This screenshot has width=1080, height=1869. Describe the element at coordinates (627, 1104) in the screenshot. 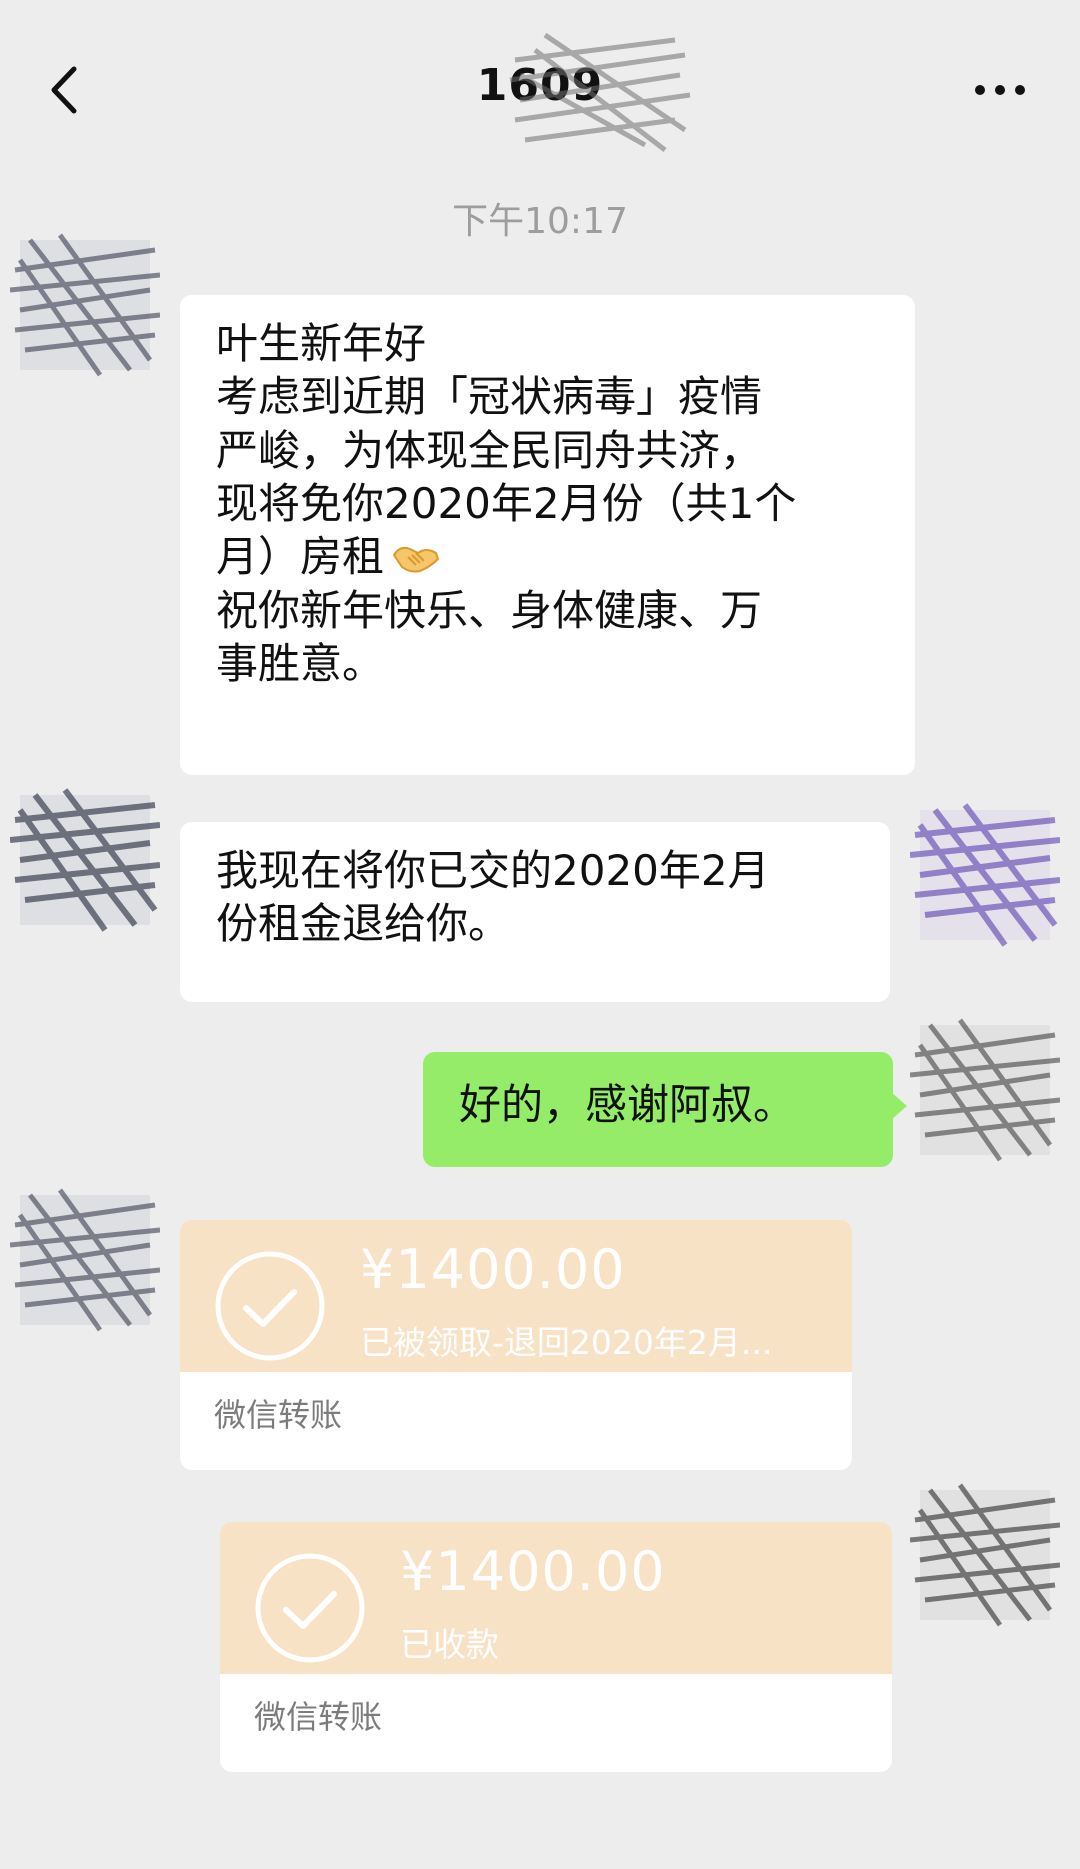

I see `message-line: 好的，感谢阿叔。` at that location.